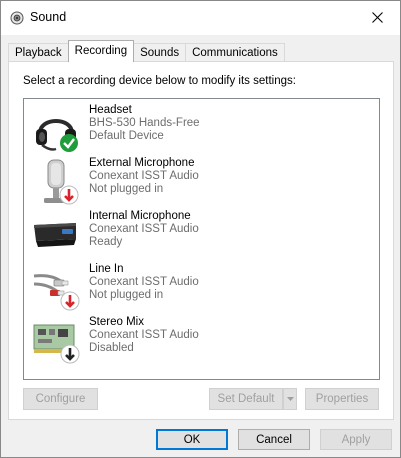 Image resolution: width=401 pixels, height=458 pixels. I want to click on configure-label: Configure, so click(60, 399).